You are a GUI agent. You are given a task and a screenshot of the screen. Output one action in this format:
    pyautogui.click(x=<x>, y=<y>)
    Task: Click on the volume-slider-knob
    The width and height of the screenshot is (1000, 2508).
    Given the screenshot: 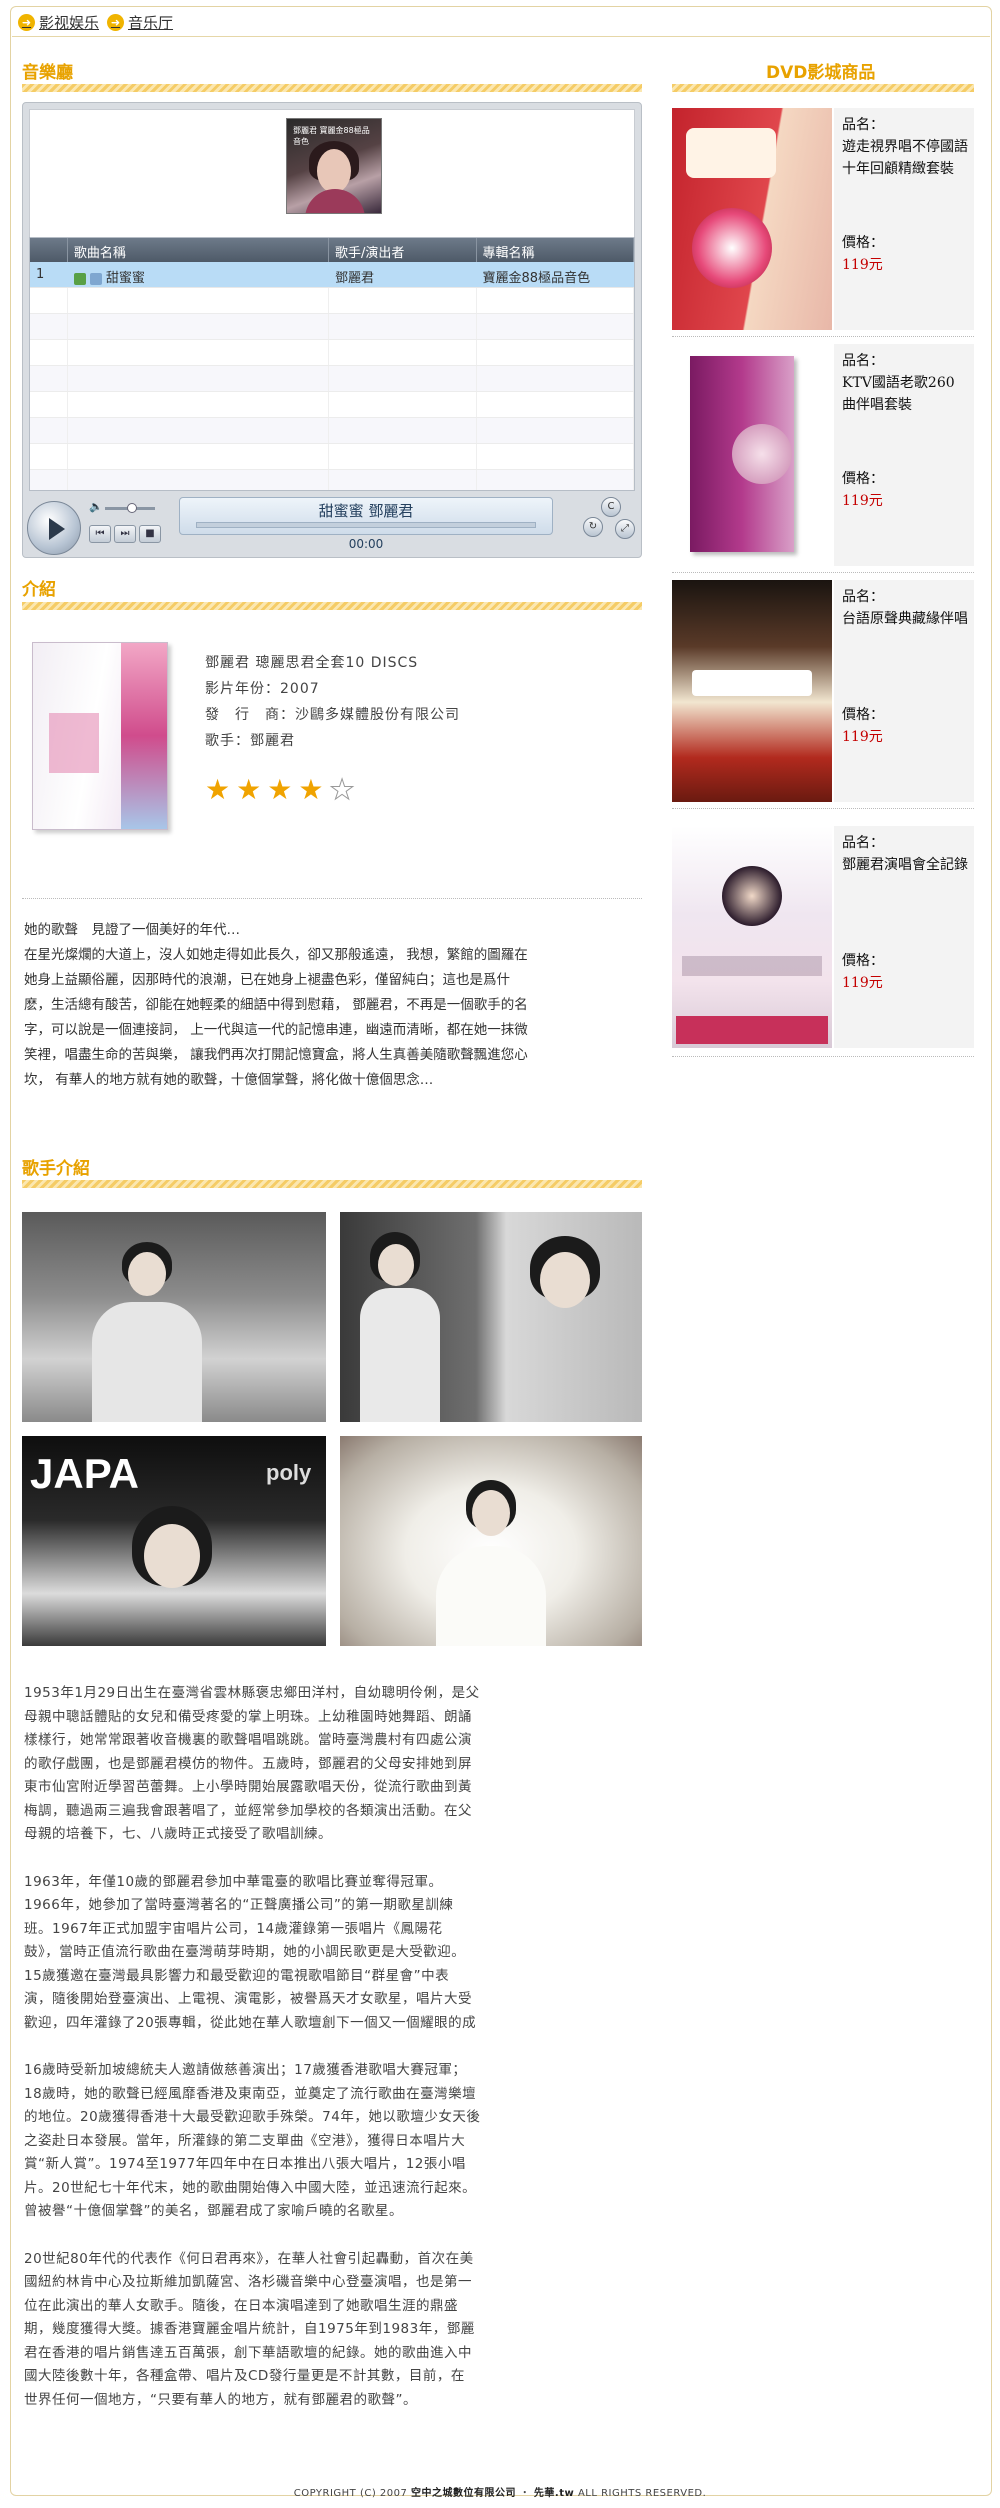 What is the action you would take?
    pyautogui.click(x=132, y=508)
    